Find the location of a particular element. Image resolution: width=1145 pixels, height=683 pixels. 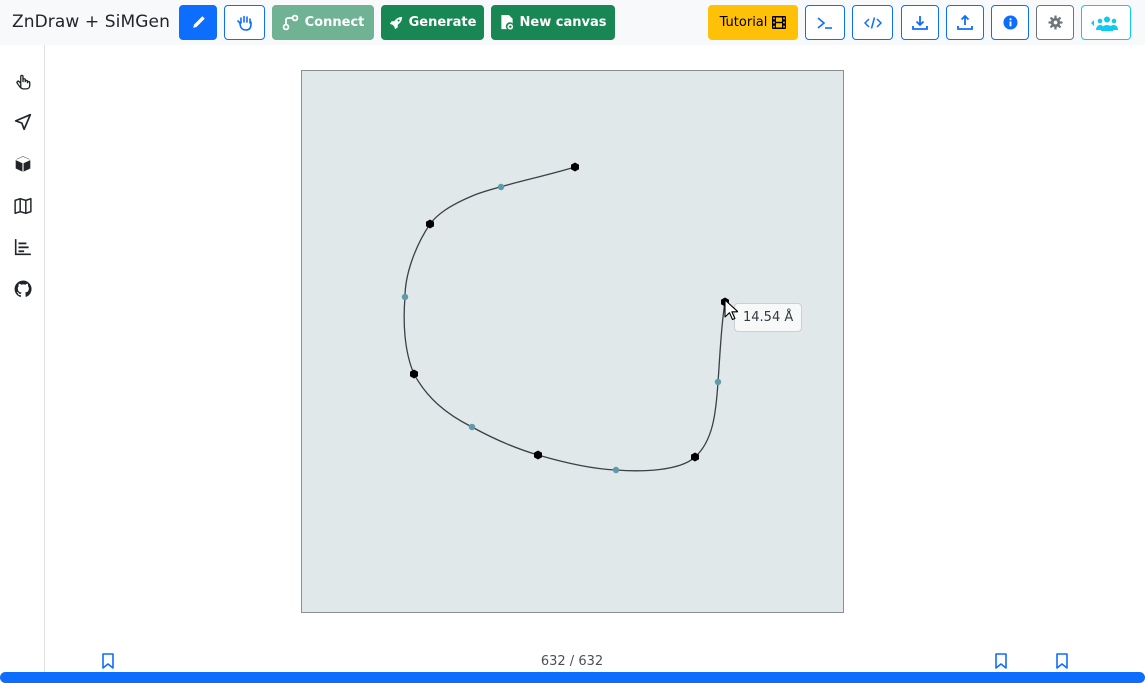

info-button is located at coordinates (1010, 22).